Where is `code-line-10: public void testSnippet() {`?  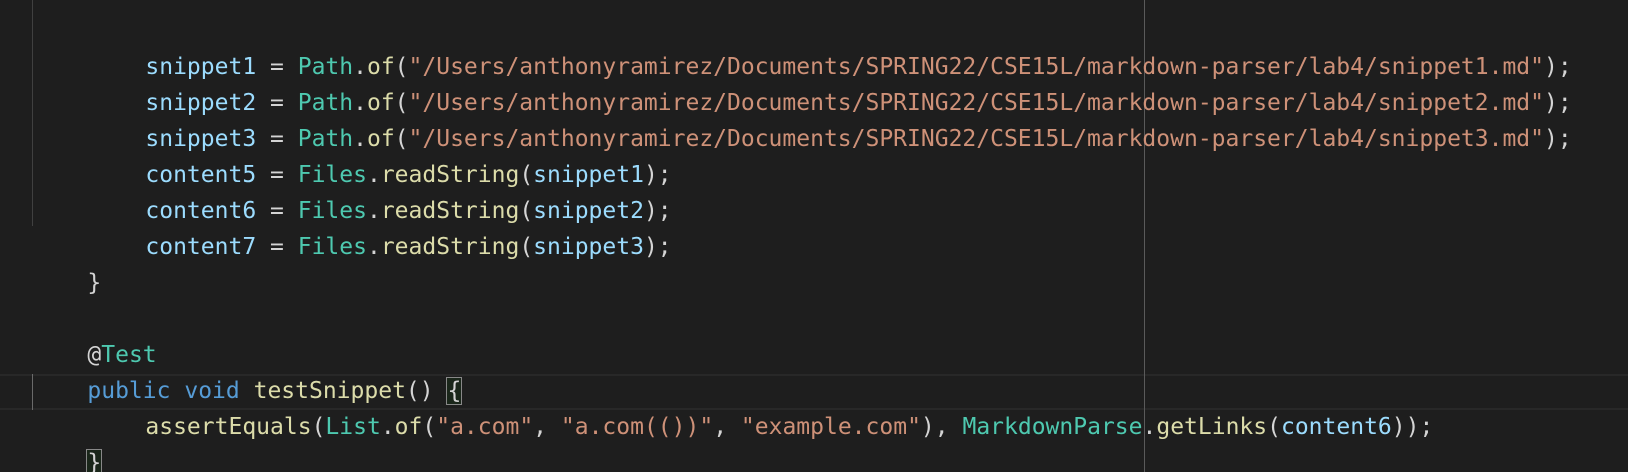 code-line-10: public void testSnippet() { is located at coordinates (247, 371).